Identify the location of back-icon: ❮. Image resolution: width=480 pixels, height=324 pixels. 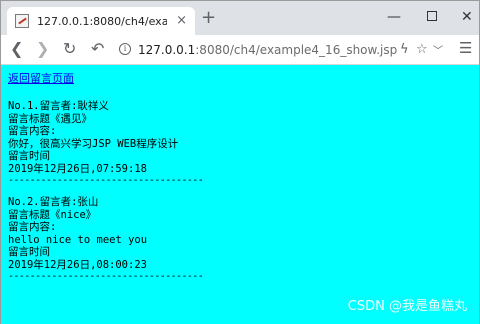
(16, 49).